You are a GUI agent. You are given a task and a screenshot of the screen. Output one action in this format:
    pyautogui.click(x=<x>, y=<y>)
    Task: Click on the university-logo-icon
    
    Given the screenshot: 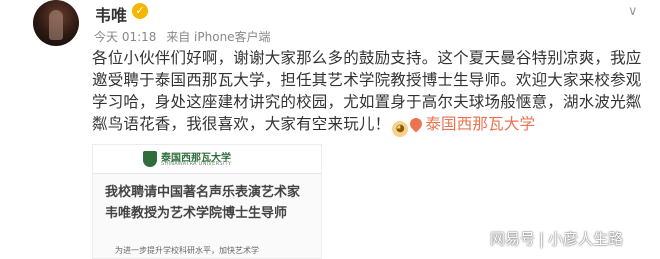 What is the action you would take?
    pyautogui.click(x=150, y=159)
    